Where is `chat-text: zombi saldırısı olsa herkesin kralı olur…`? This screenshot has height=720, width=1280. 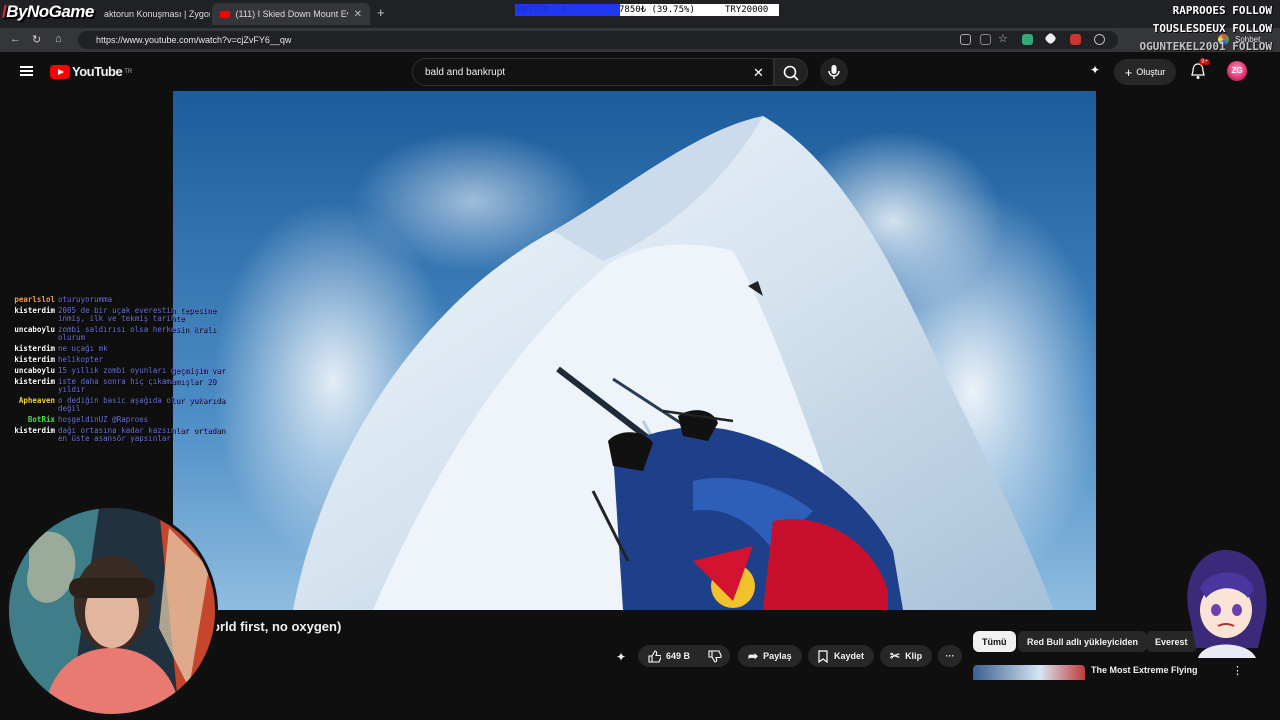
chat-text: zombi saldırısı olsa herkesin kralı olur… is located at coordinates (137, 333).